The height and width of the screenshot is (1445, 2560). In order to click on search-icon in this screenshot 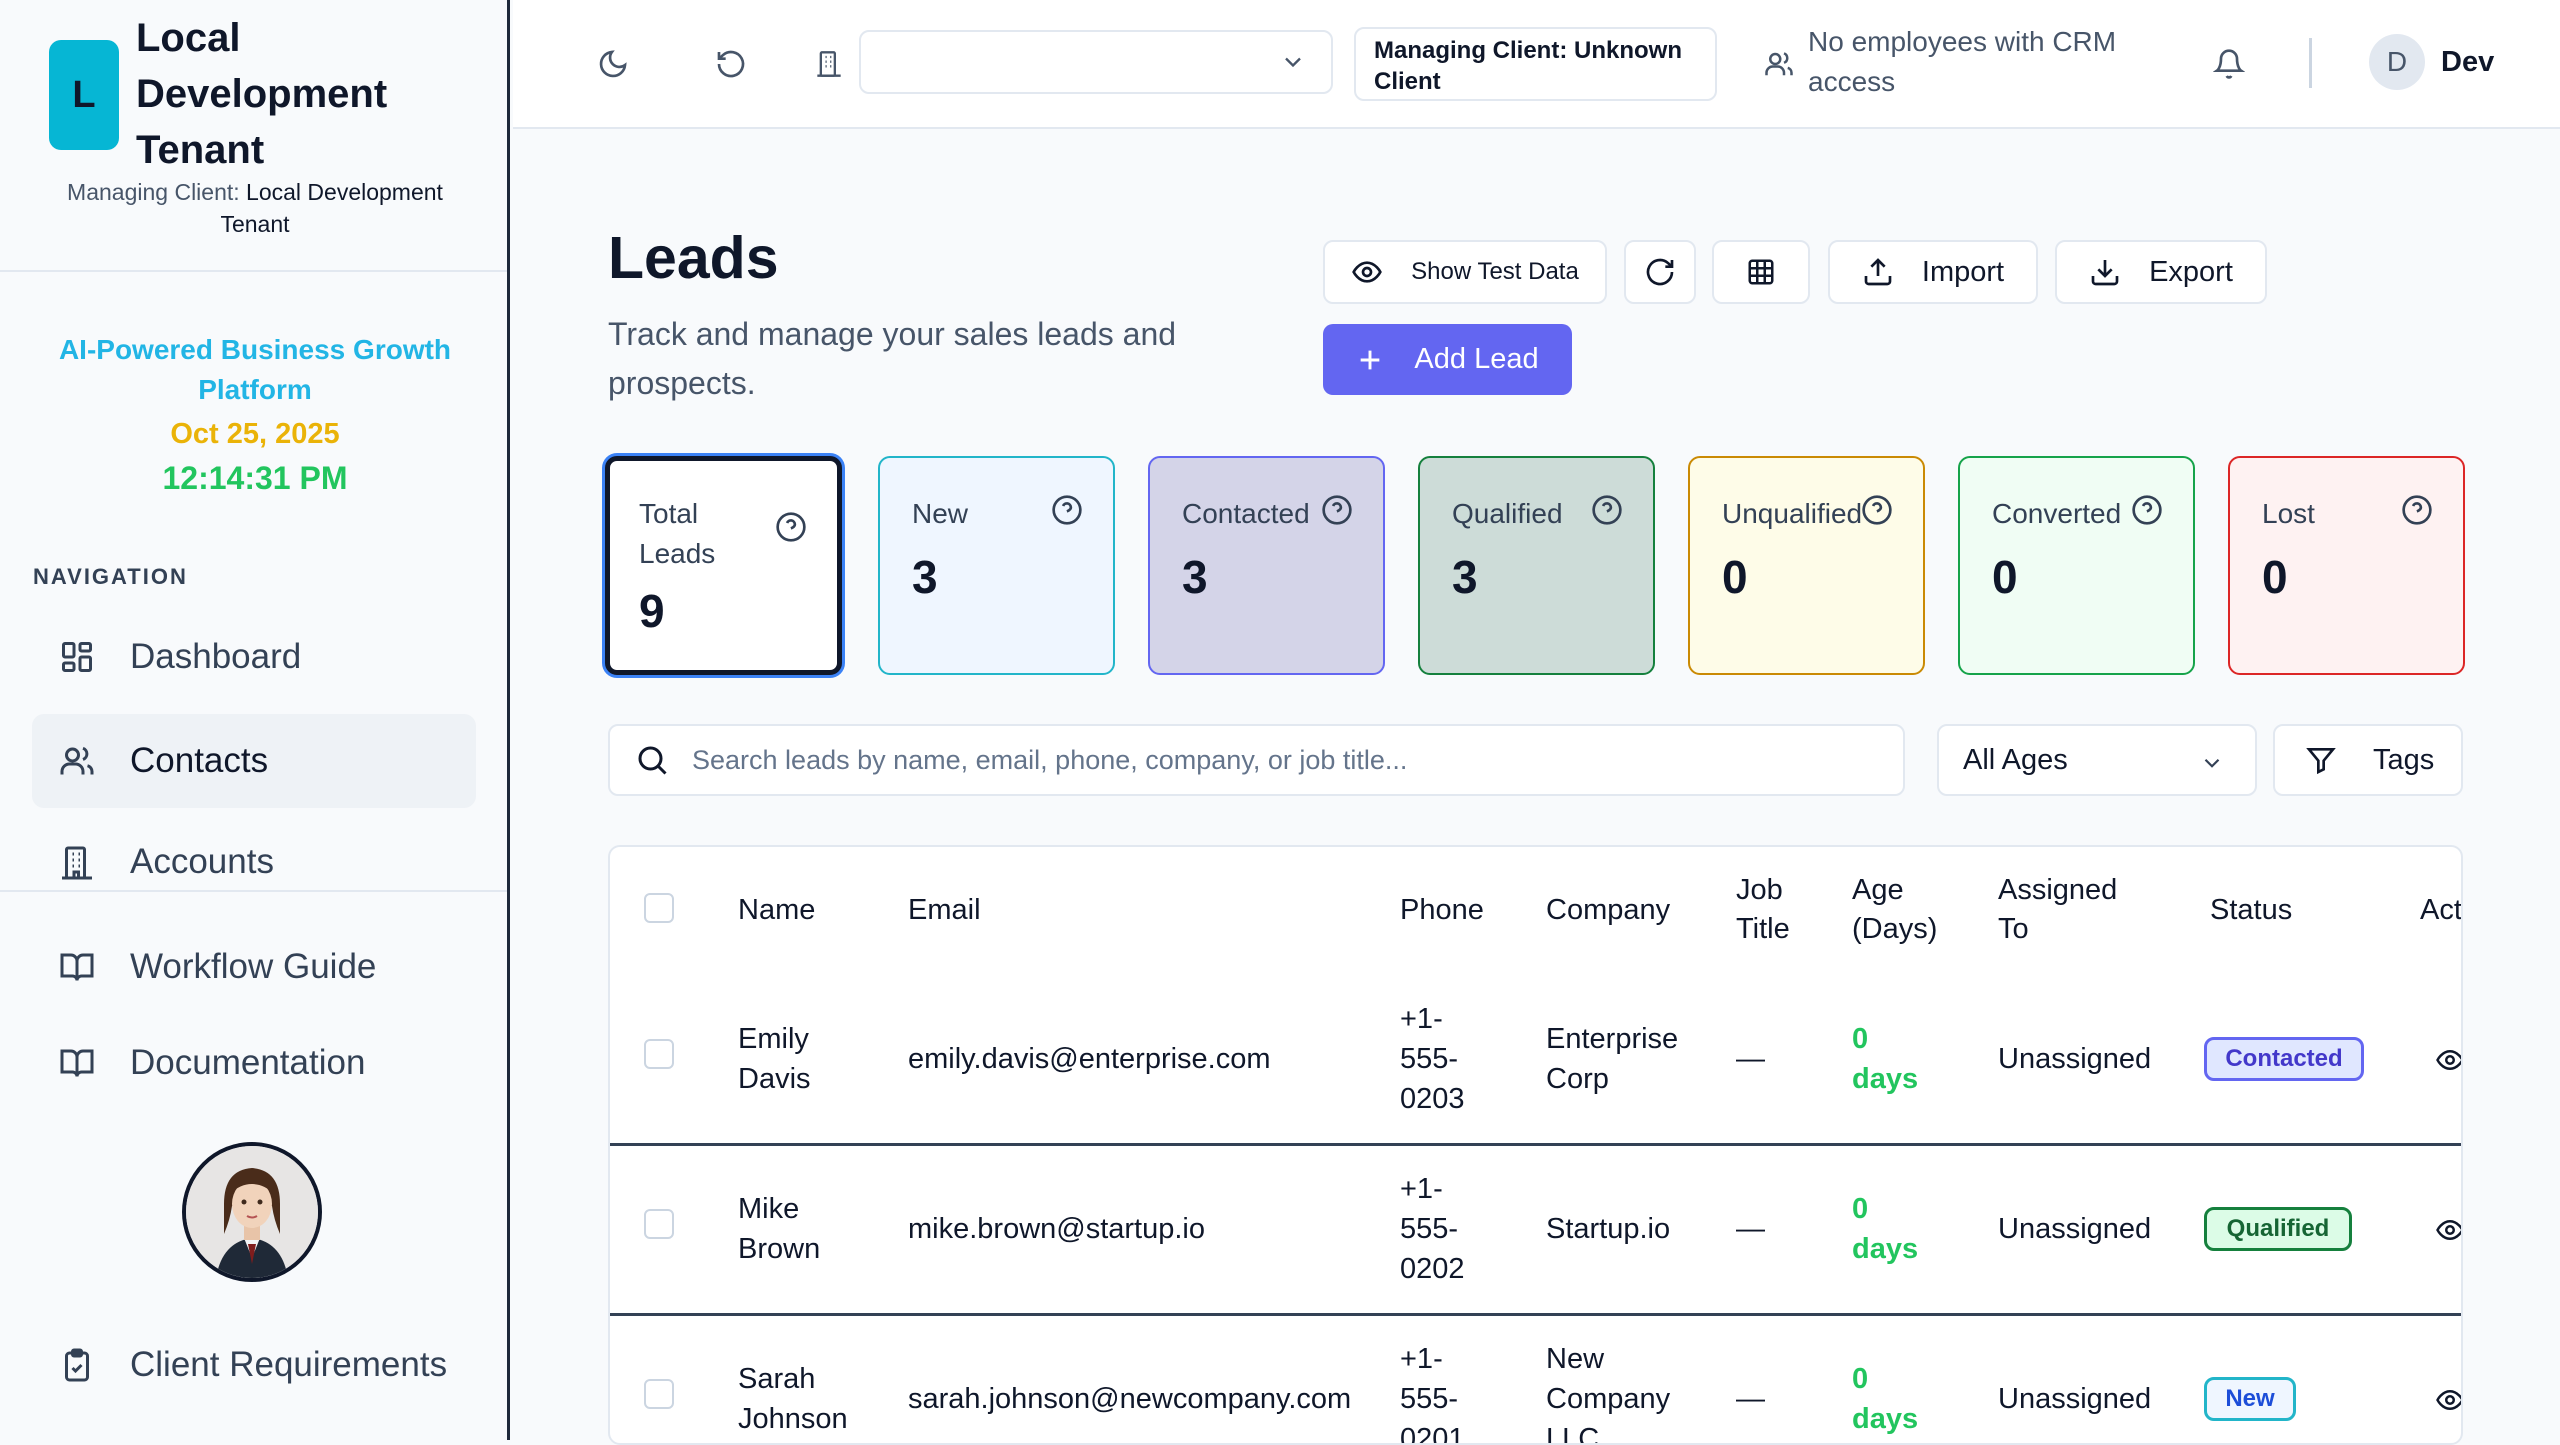, I will do `click(652, 760)`.